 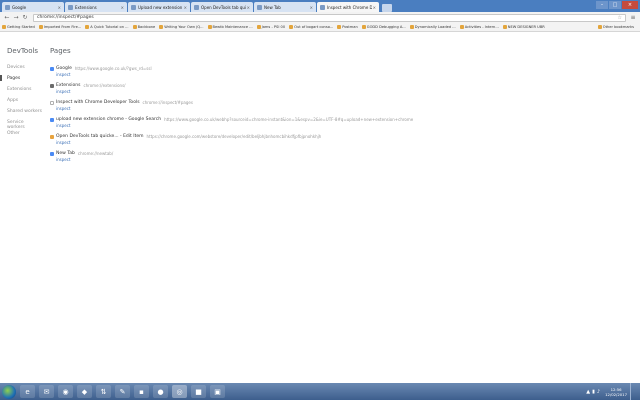 What do you see at coordinates (84, 391) in the screenshot?
I see `visual-studio-icon: ◆` at bounding box center [84, 391].